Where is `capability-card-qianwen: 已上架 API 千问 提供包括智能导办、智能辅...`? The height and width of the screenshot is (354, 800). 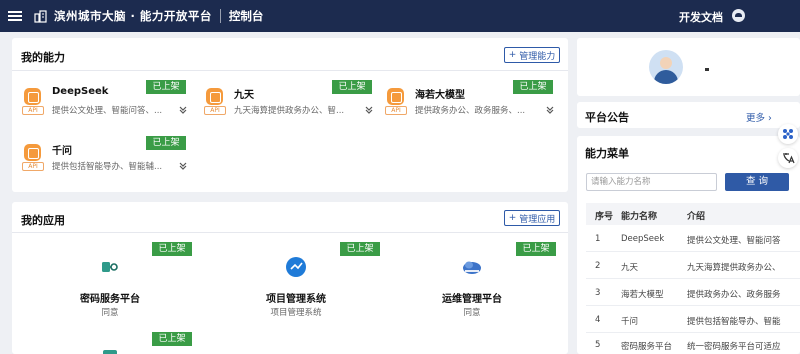
capability-card-qianwen: 已上架 API 千问 提供包括智能导办、智能辅... is located at coordinates (107, 160).